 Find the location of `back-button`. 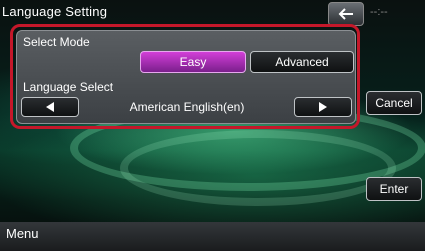

back-button is located at coordinates (346, 14).